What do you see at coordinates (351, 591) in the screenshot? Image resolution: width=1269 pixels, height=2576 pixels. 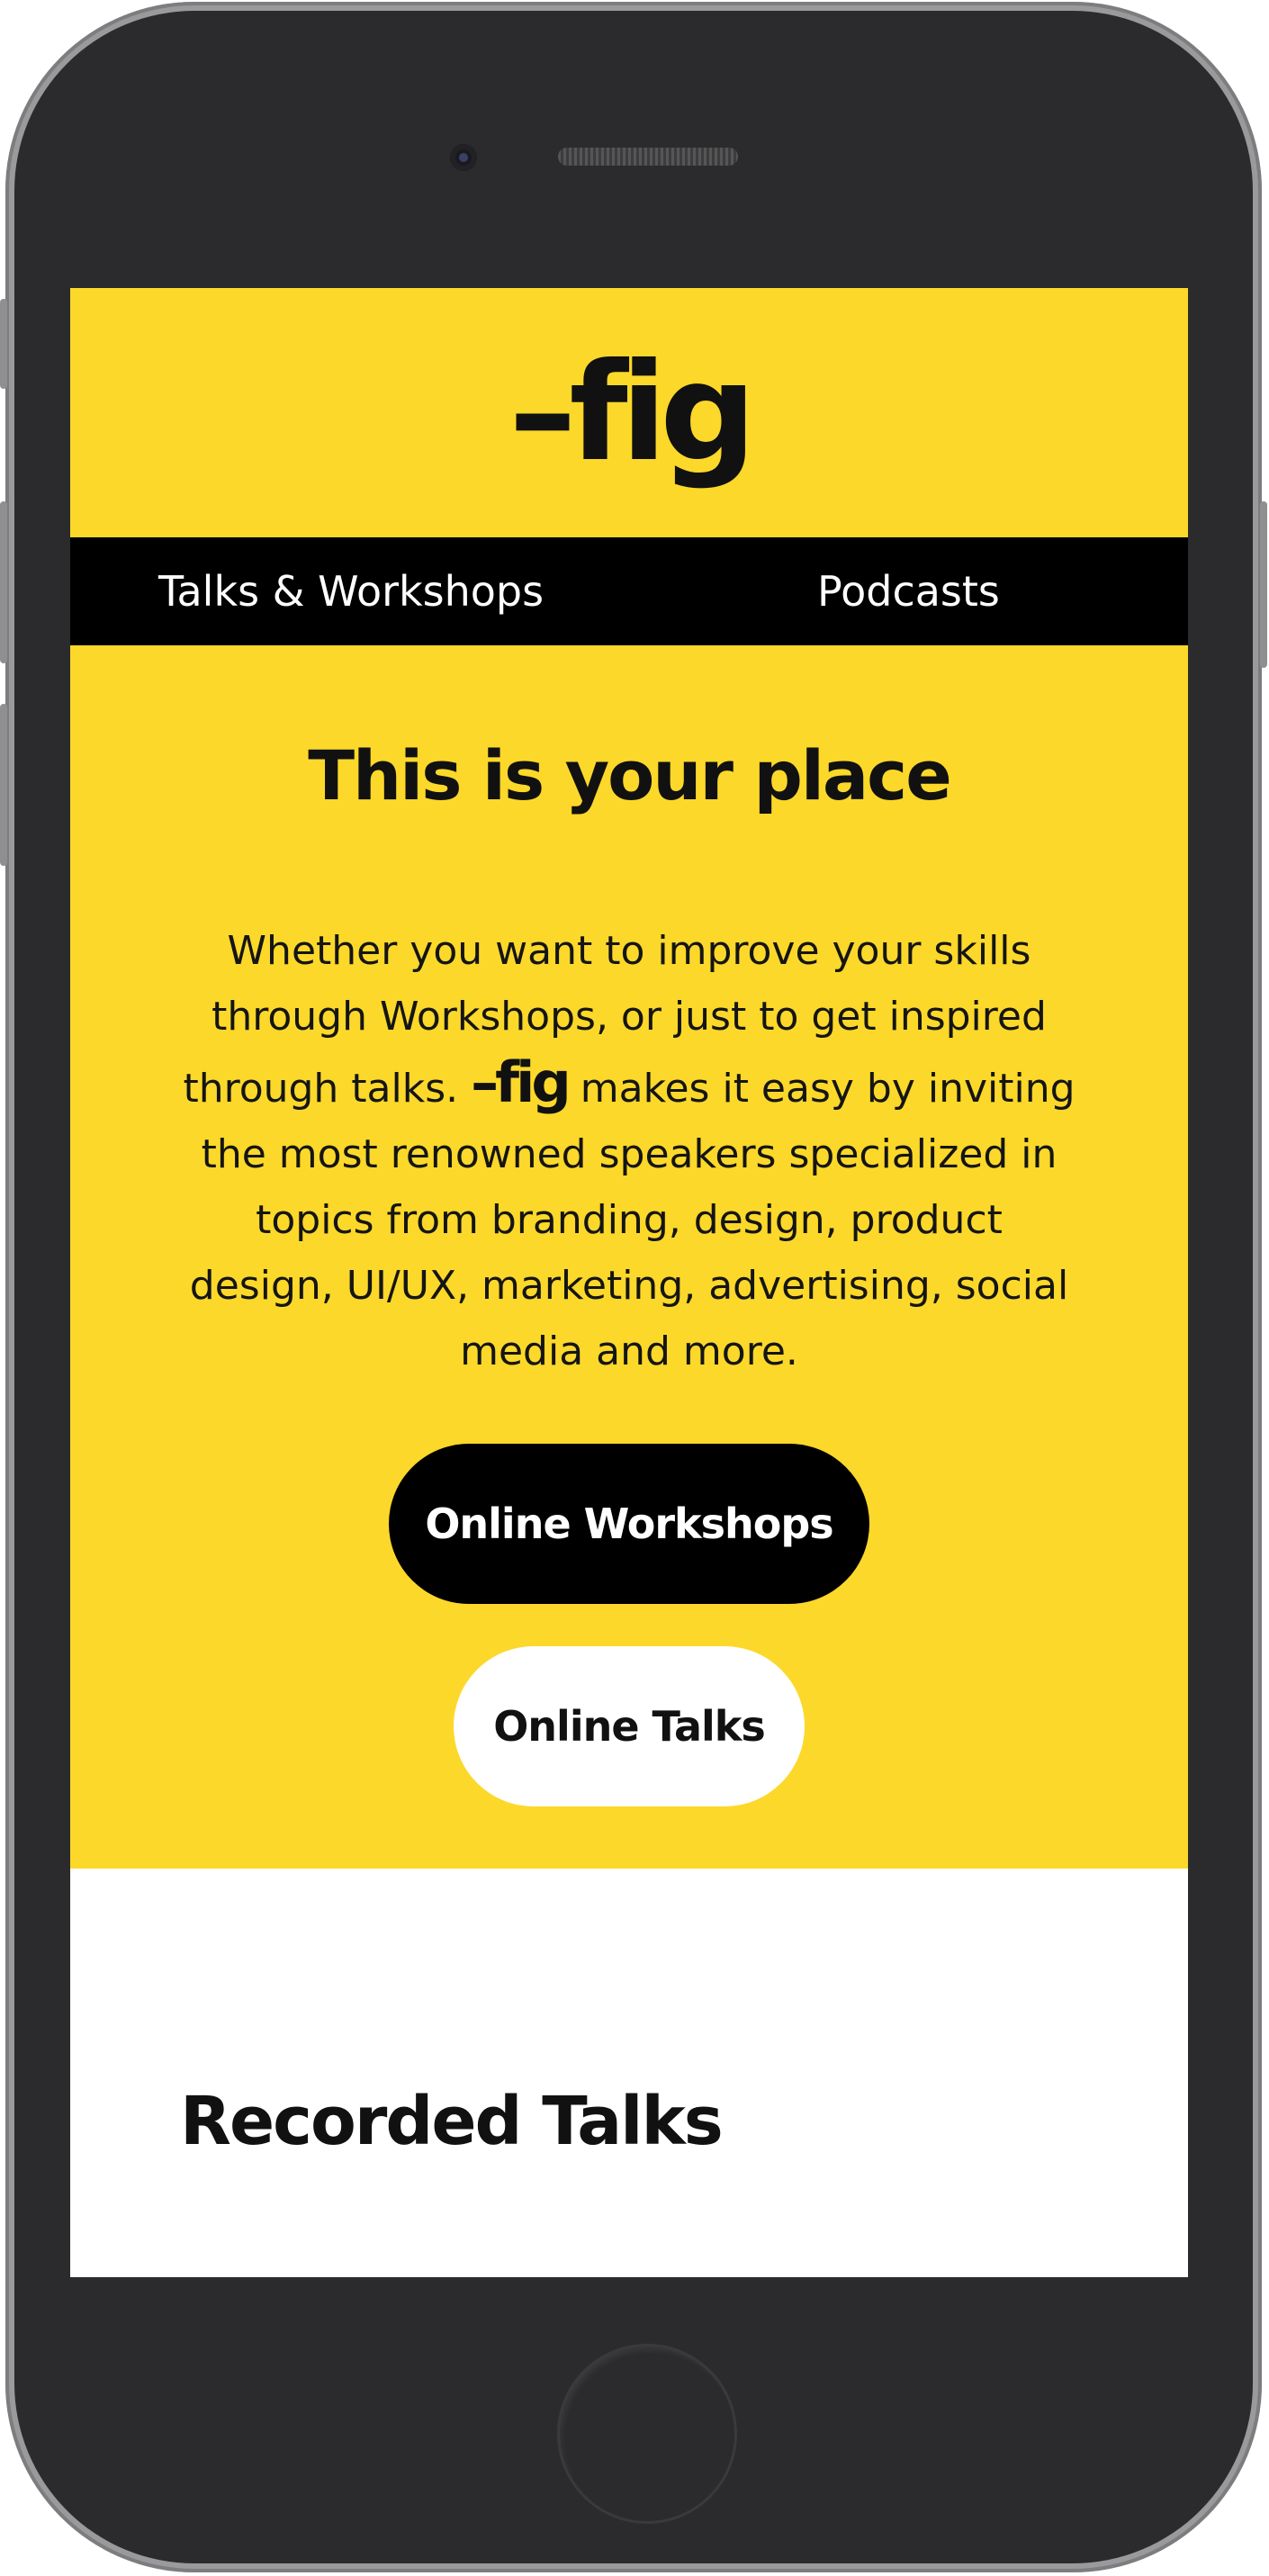 I see `nav-item-talks-workshops: Talks & Workshops` at bounding box center [351, 591].